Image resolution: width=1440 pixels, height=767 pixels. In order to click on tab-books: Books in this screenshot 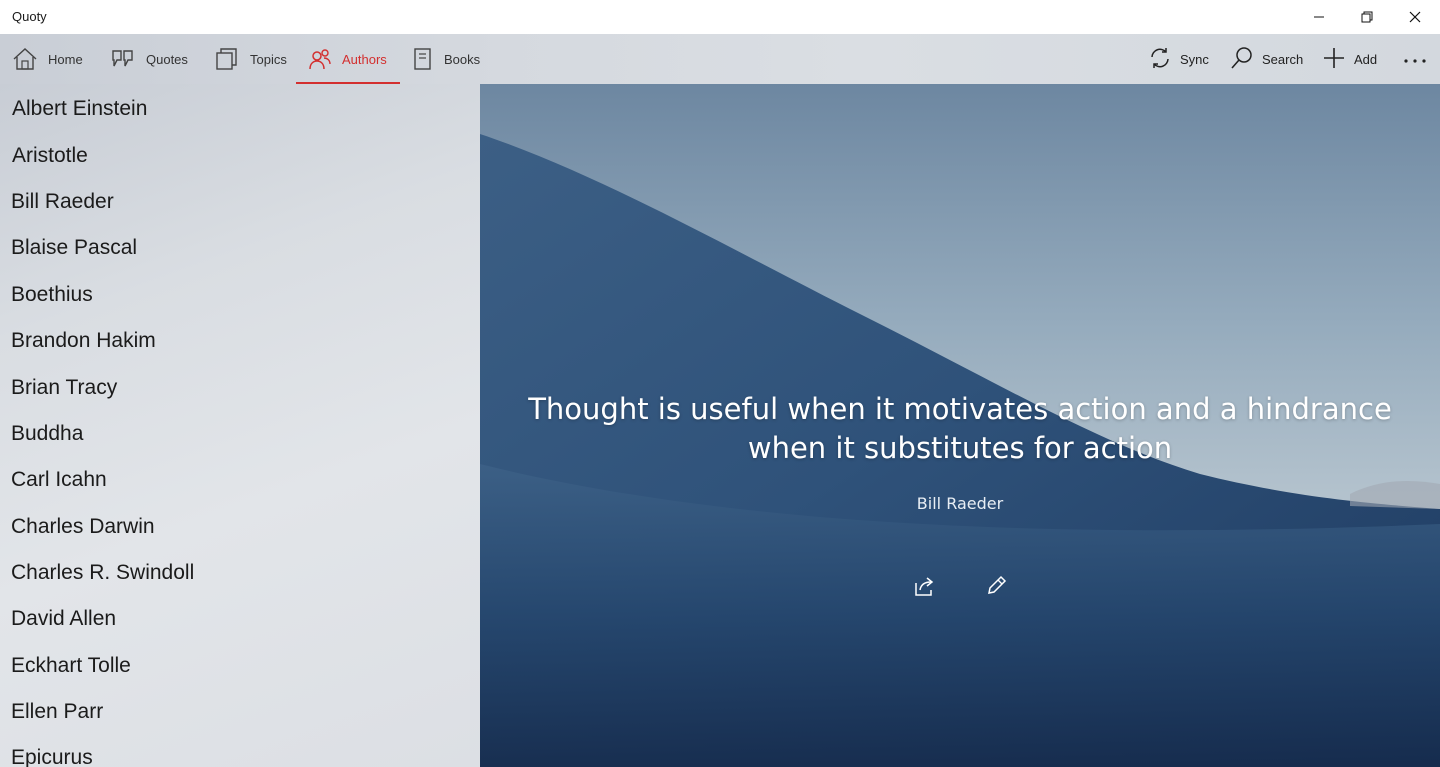, I will do `click(446, 59)`.